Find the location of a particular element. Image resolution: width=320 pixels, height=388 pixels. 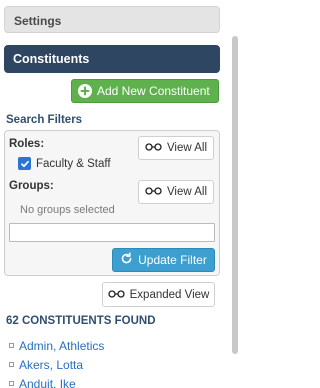

faculty-staff-label: Faculty & Staff is located at coordinates (73, 163).